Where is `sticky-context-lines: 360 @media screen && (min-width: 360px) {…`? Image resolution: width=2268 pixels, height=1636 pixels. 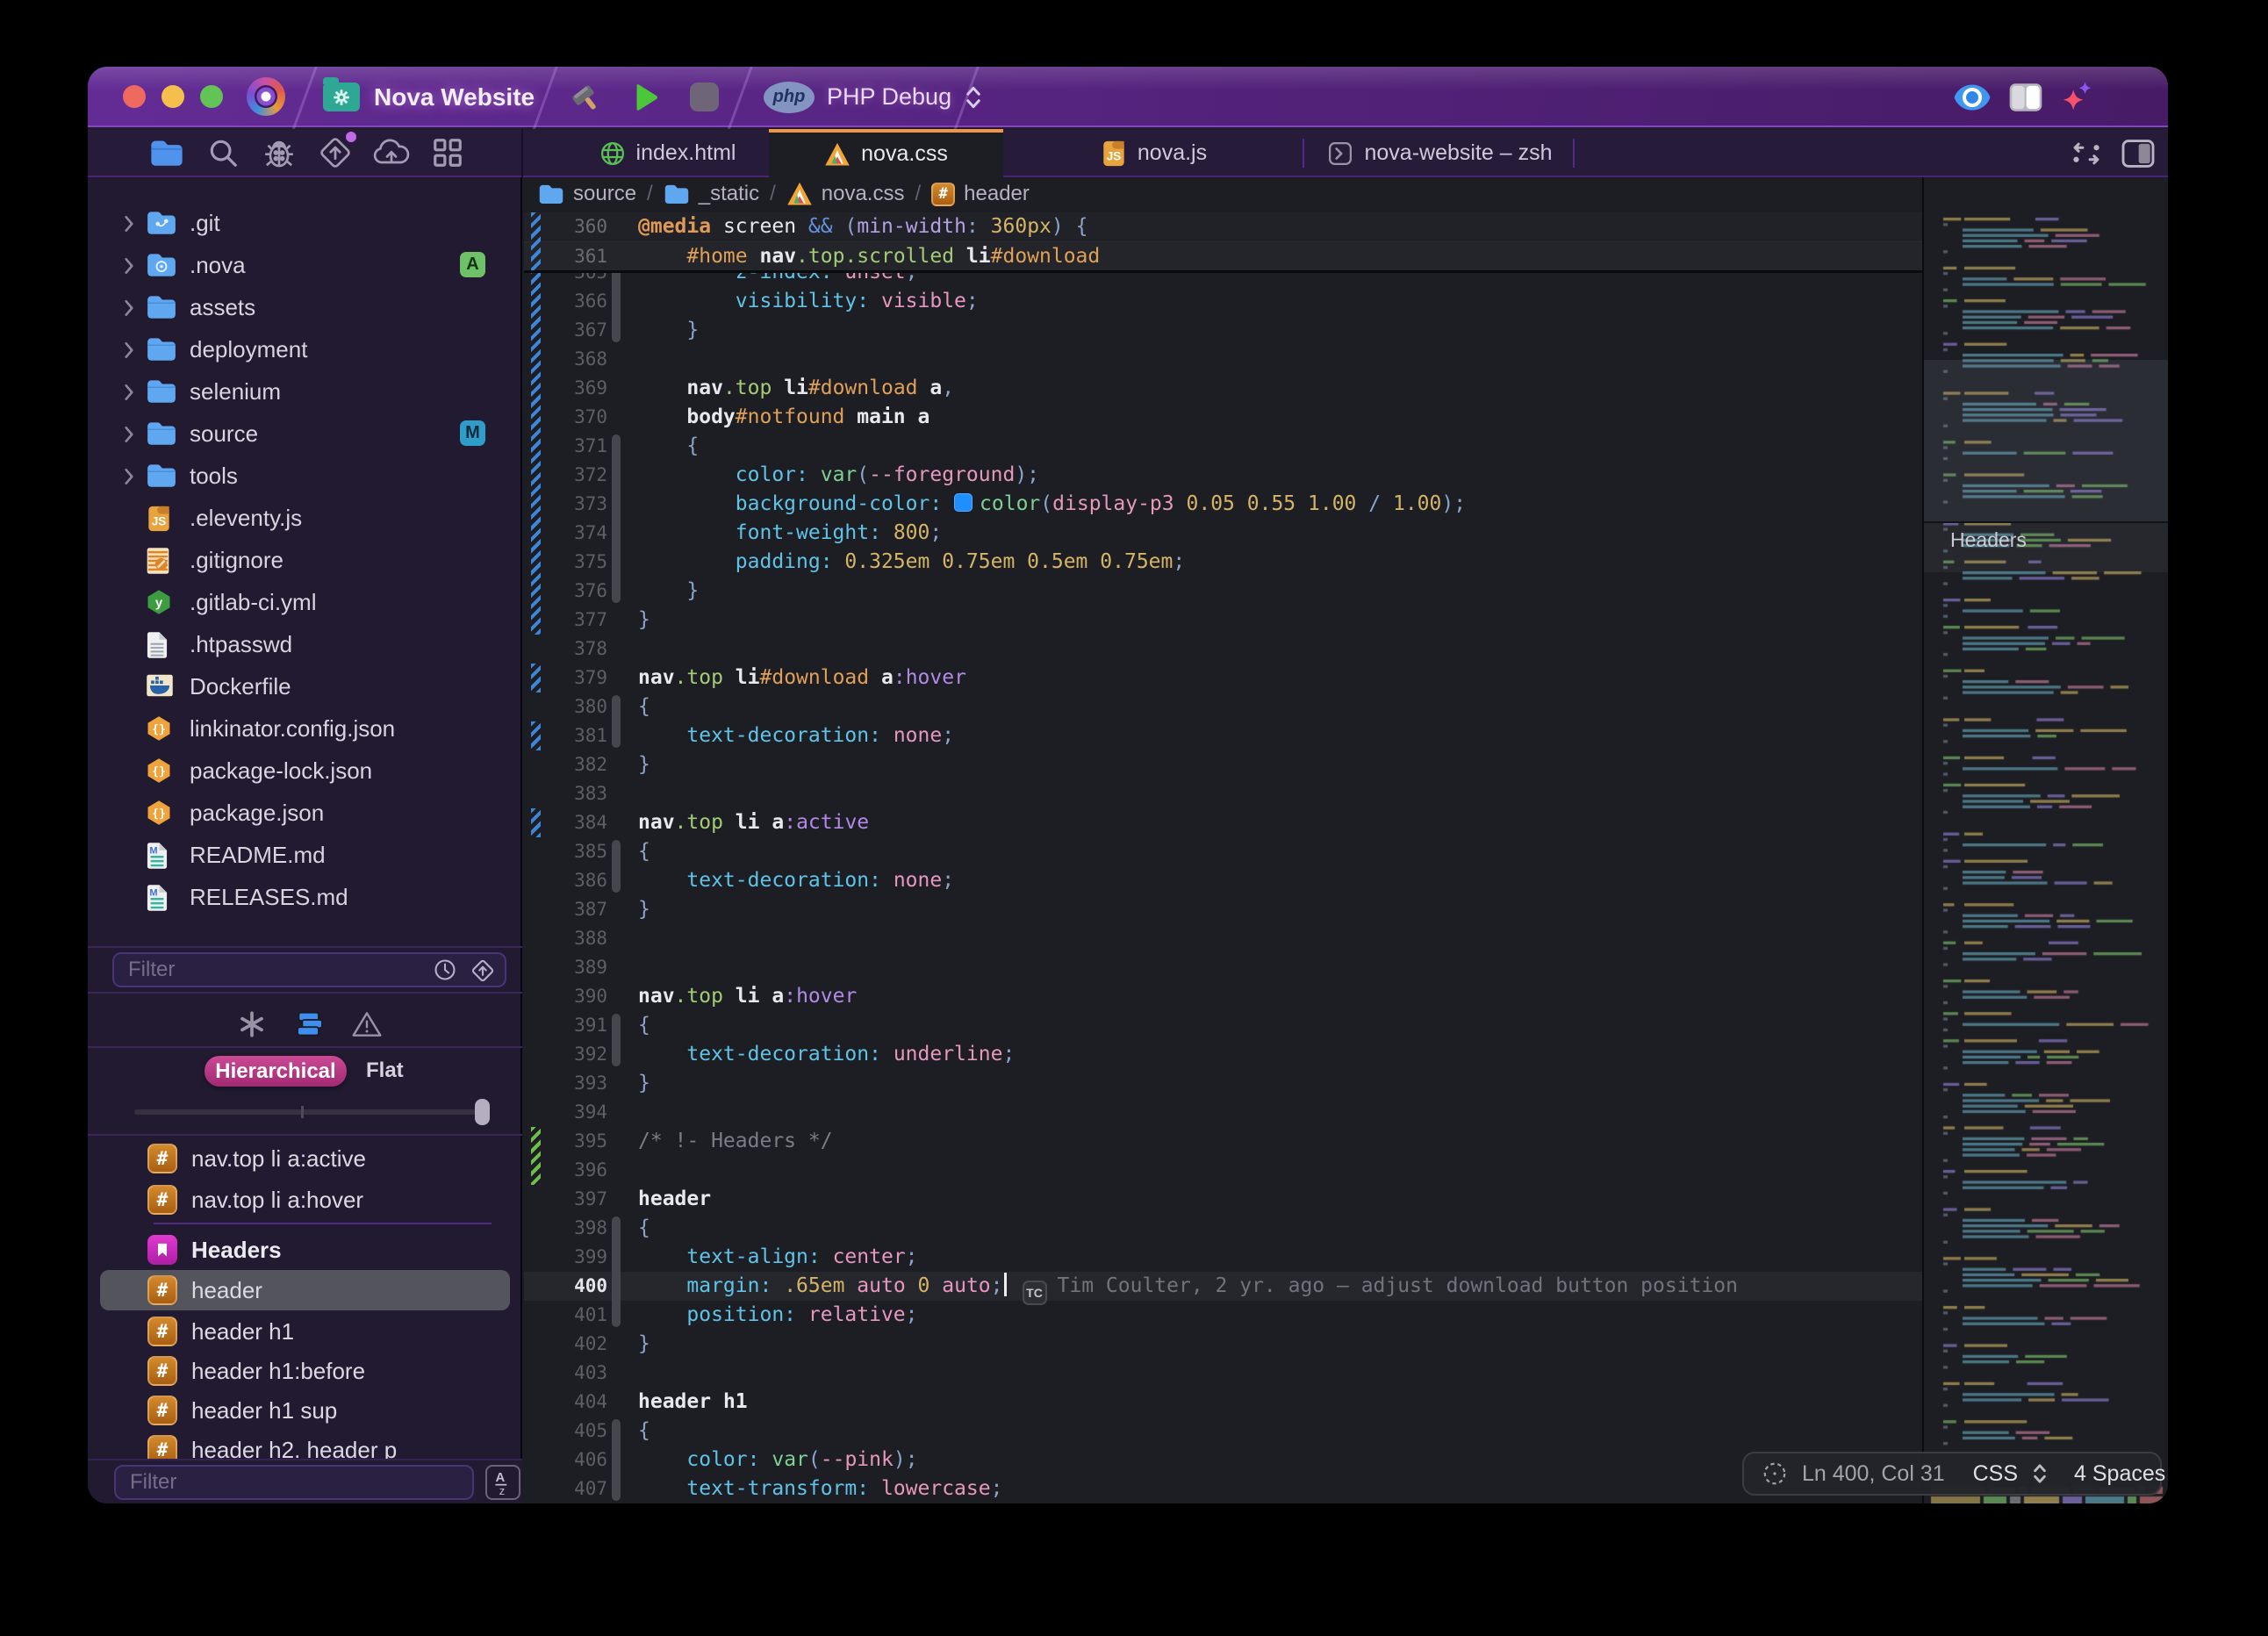 sticky-context-lines: 360 @media screen && (min-width: 360px) {… is located at coordinates (1223, 242).